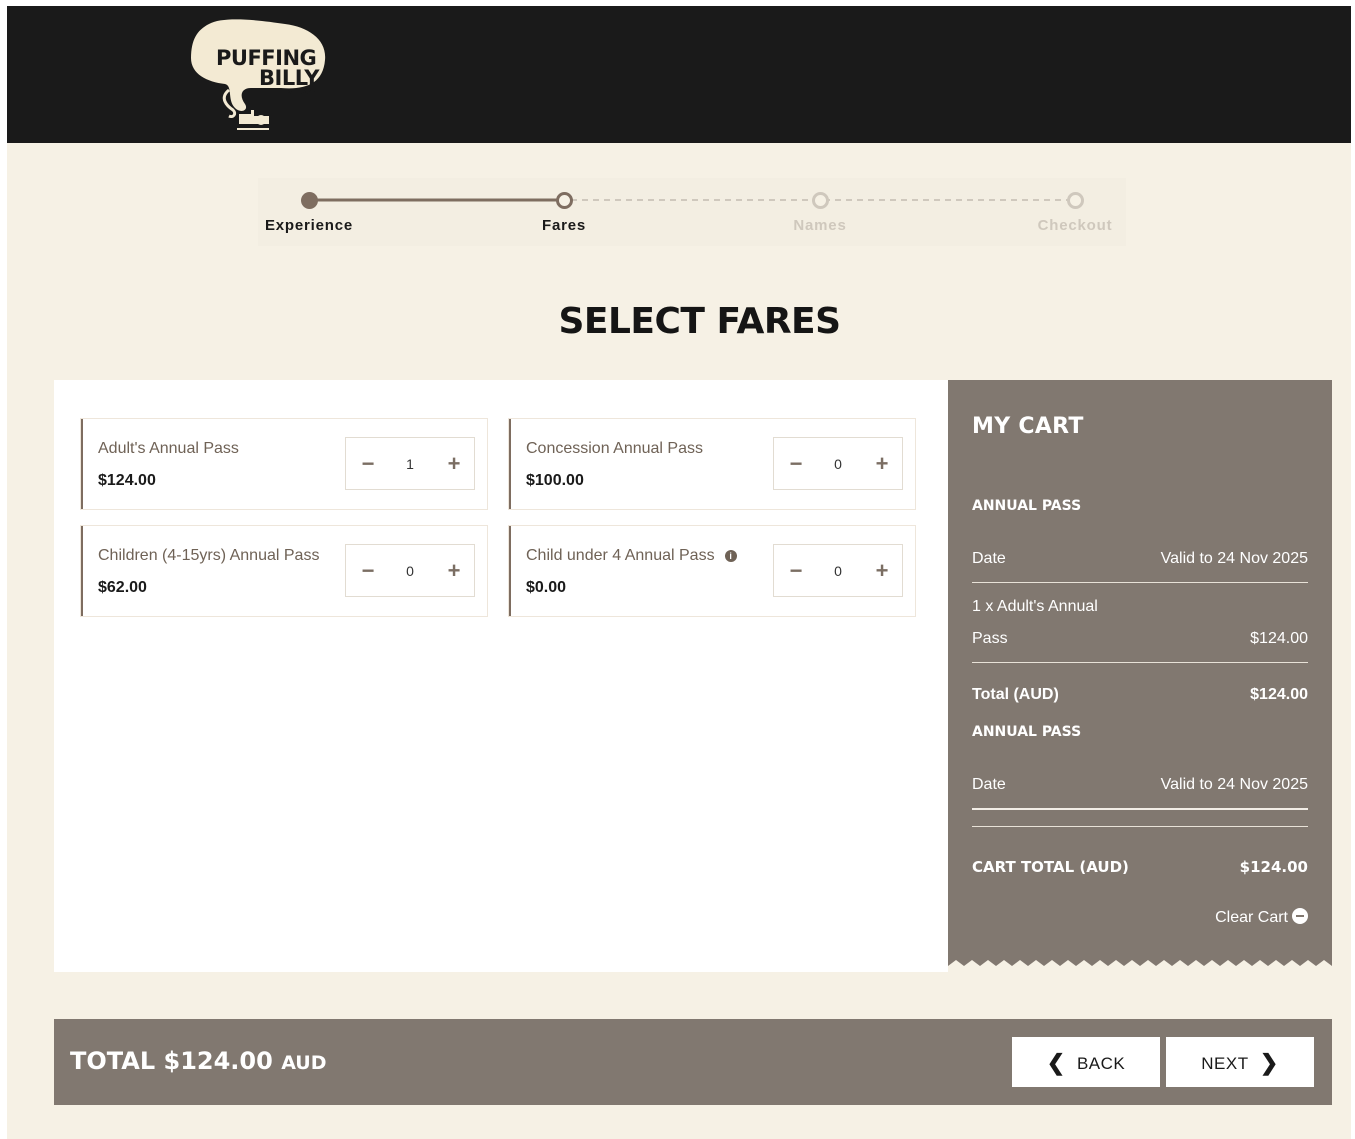  Describe the element at coordinates (1140, 639) in the screenshot. I see `cart-item-row-2: Pass $124.00` at that location.